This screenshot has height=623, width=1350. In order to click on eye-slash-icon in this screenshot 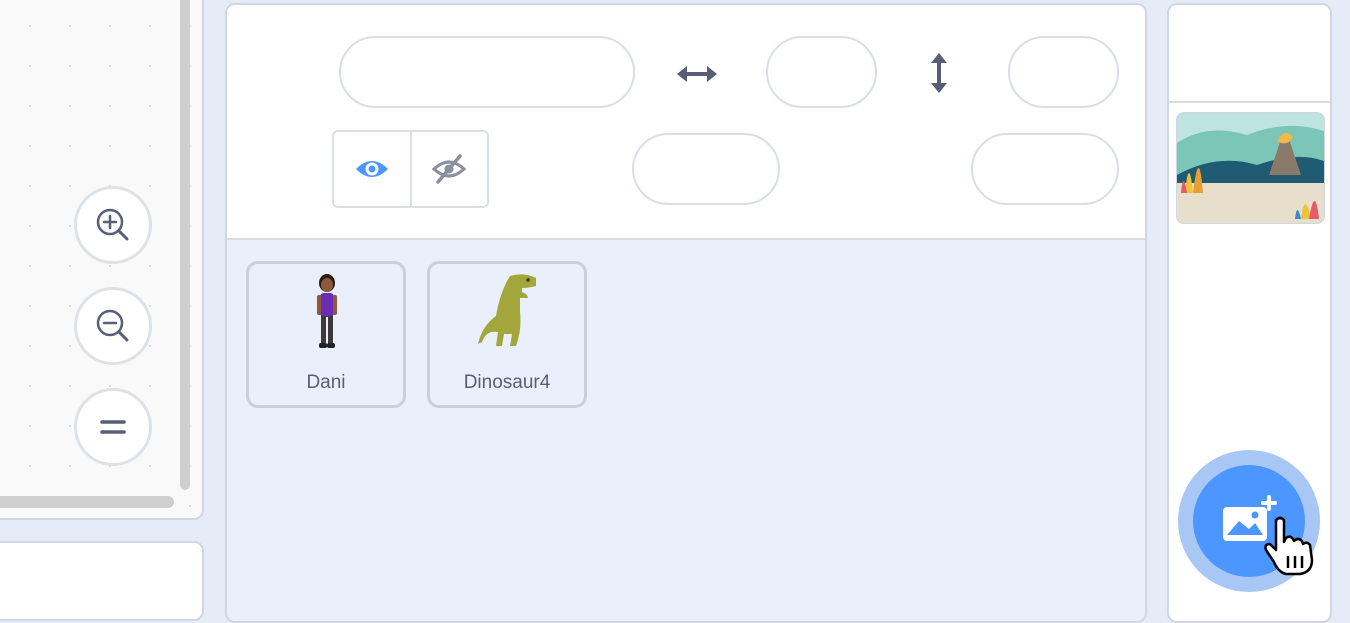, I will do `click(449, 169)`.